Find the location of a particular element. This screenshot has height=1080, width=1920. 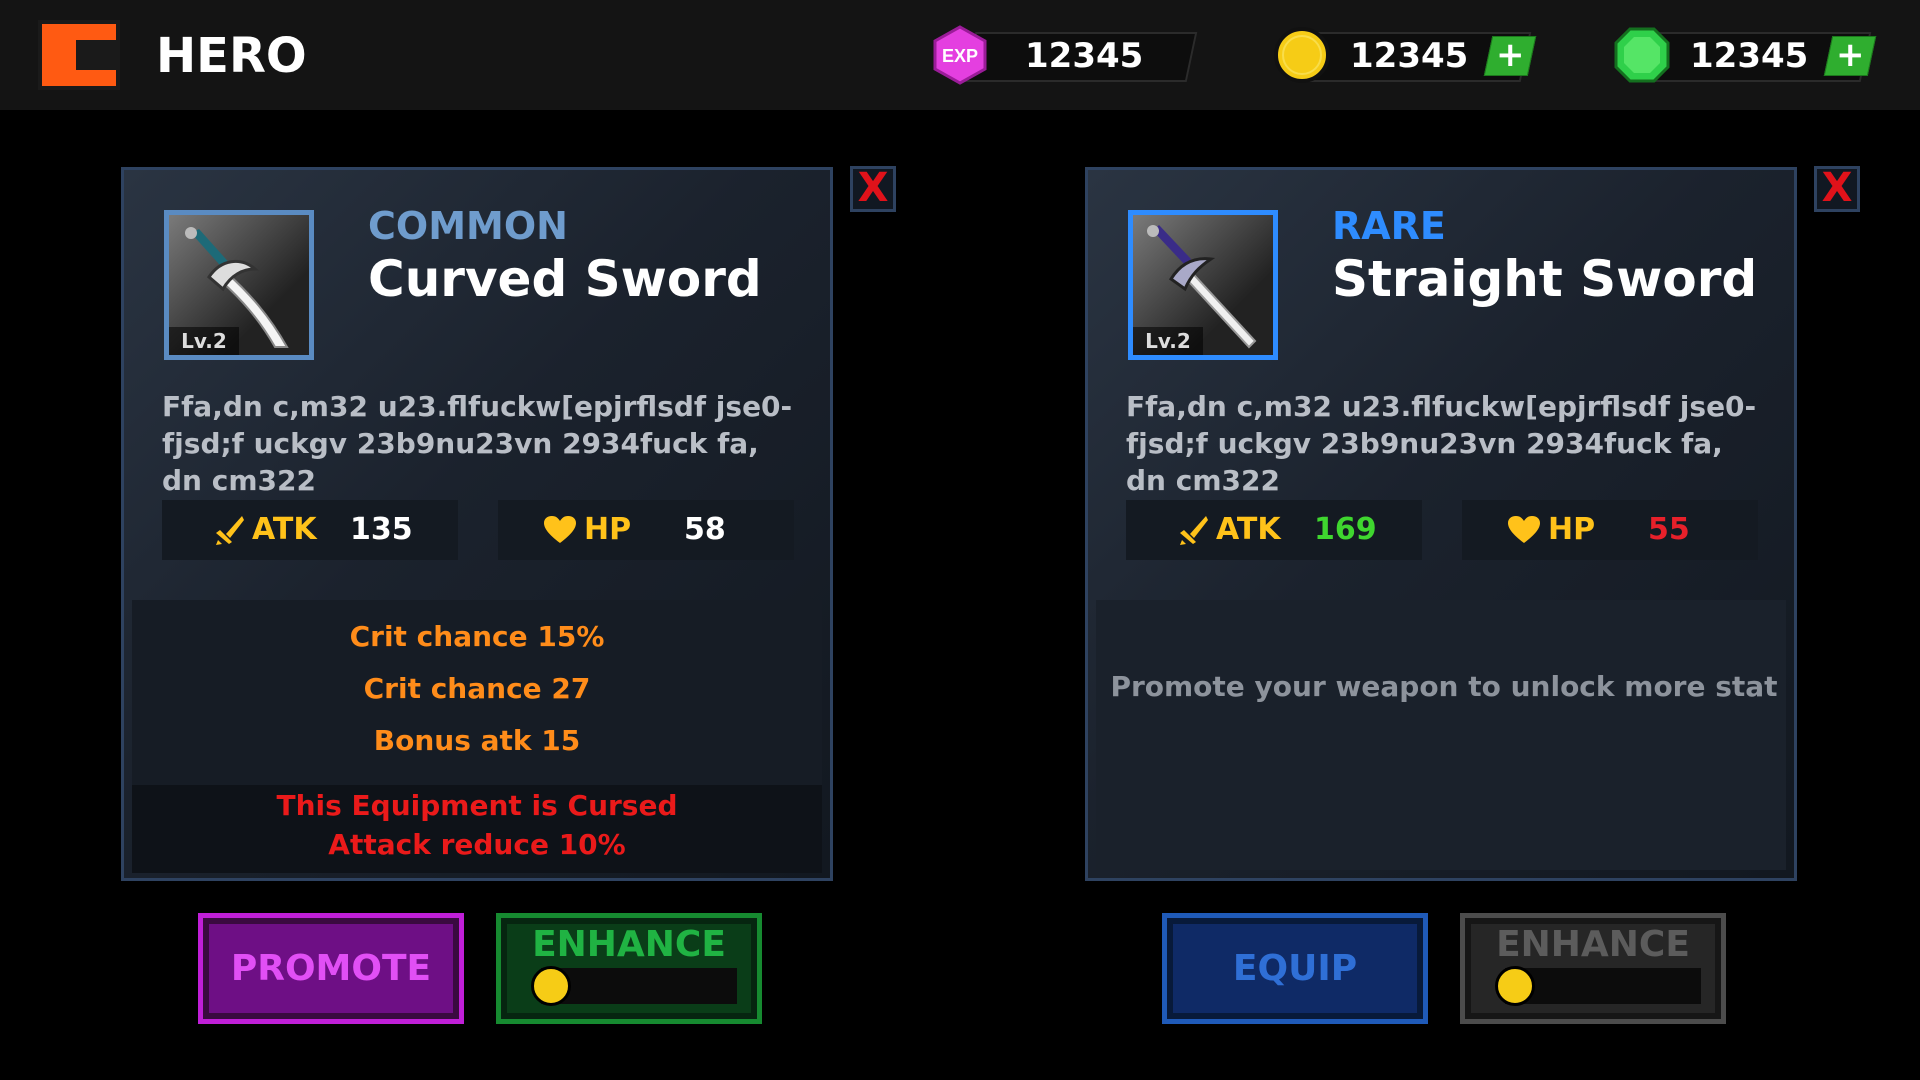

atk-value: 135 is located at coordinates (381, 529).